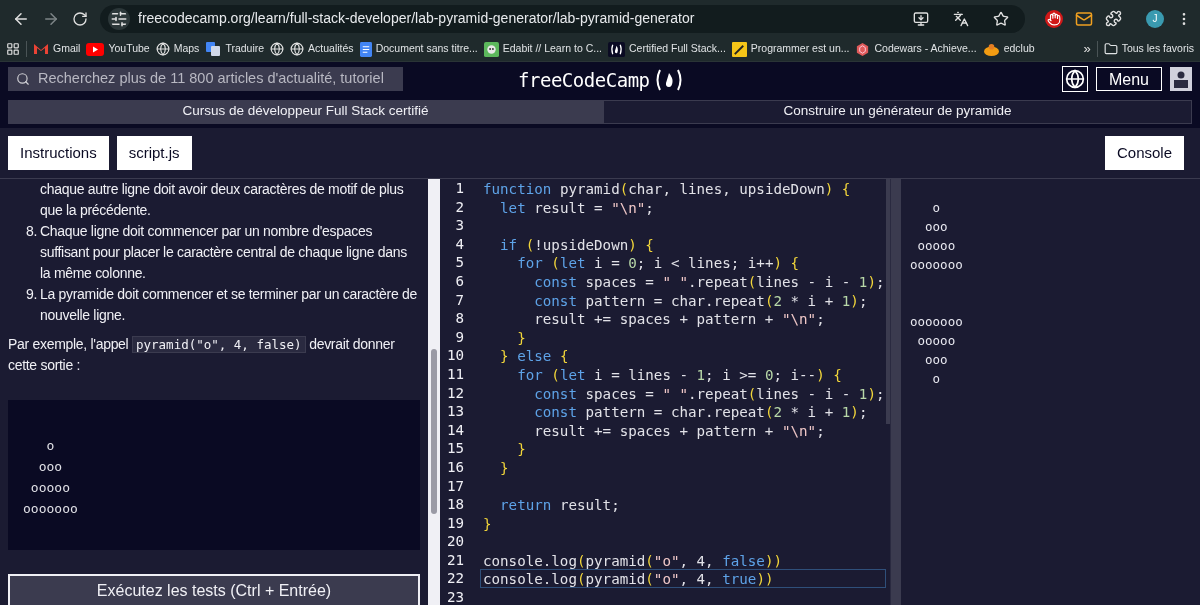  I want to click on folder-icon, so click(1110, 49).